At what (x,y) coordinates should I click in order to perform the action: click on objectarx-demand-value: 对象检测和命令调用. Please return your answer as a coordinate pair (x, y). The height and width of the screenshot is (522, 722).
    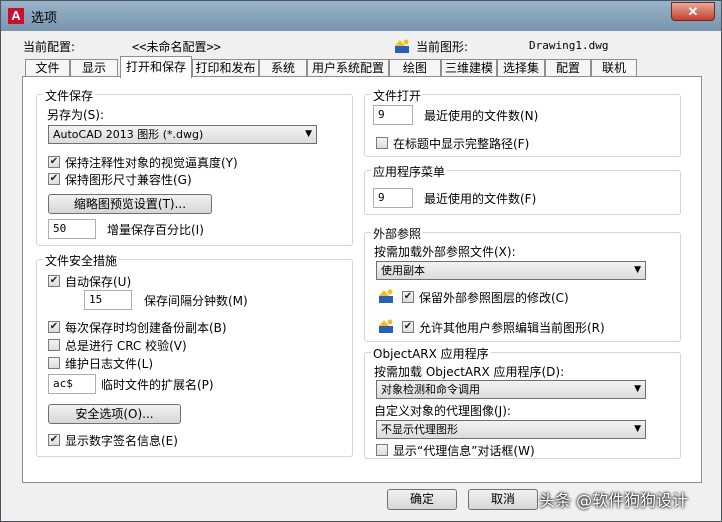
    Looking at the image, I should click on (430, 389).